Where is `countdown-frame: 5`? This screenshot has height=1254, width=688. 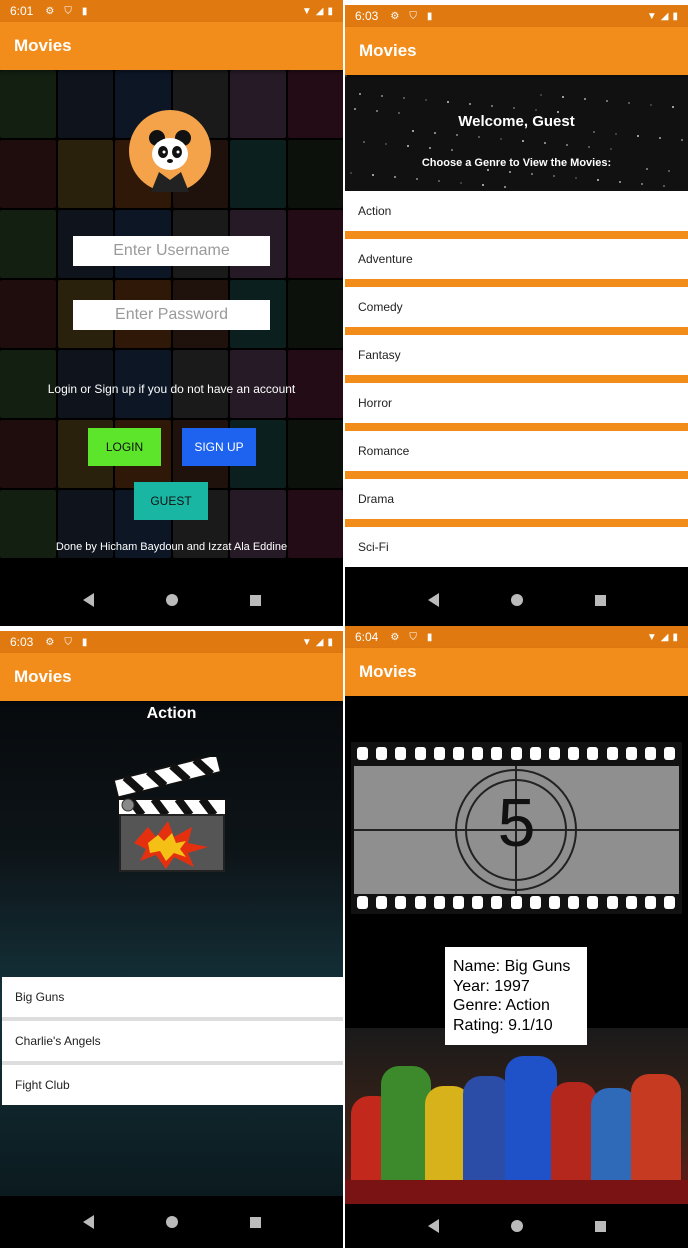 countdown-frame: 5 is located at coordinates (516, 830).